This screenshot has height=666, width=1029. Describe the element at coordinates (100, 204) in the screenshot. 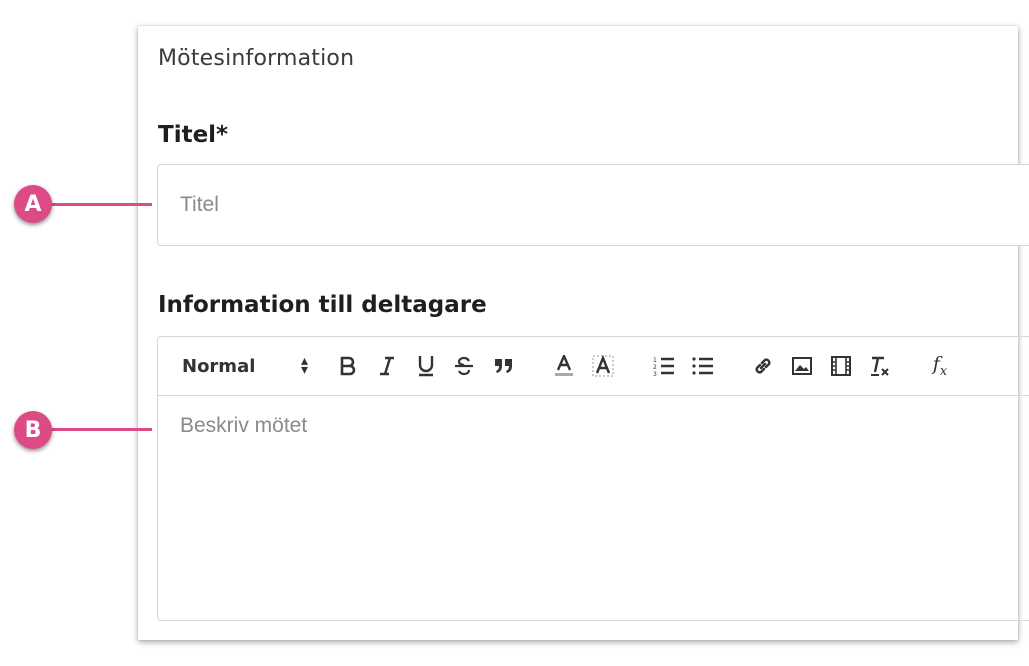

I see `callout-a-line` at that location.